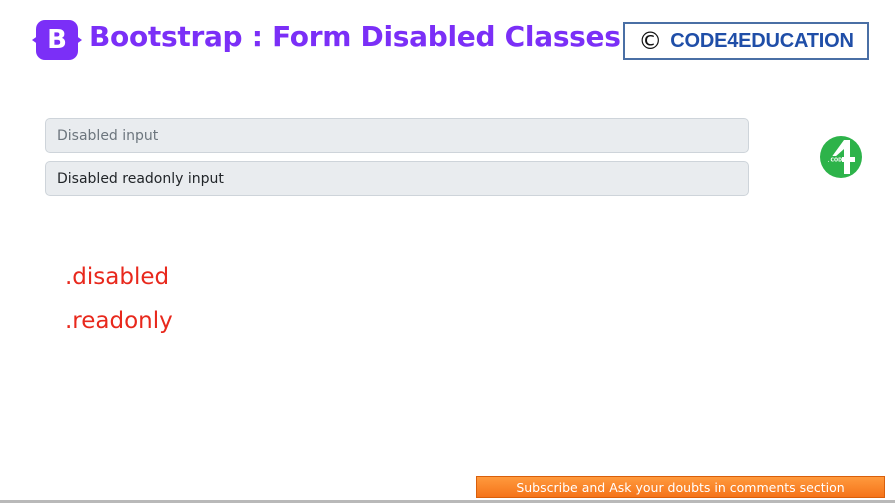  What do you see at coordinates (397, 135) in the screenshot?
I see `disabled-input` at bounding box center [397, 135].